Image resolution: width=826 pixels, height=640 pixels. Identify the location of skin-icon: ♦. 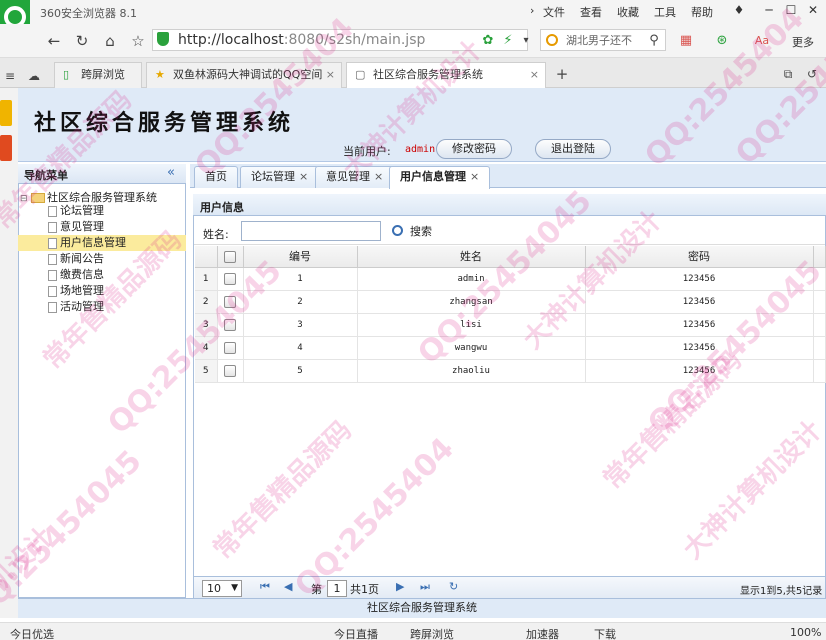
(739, 11).